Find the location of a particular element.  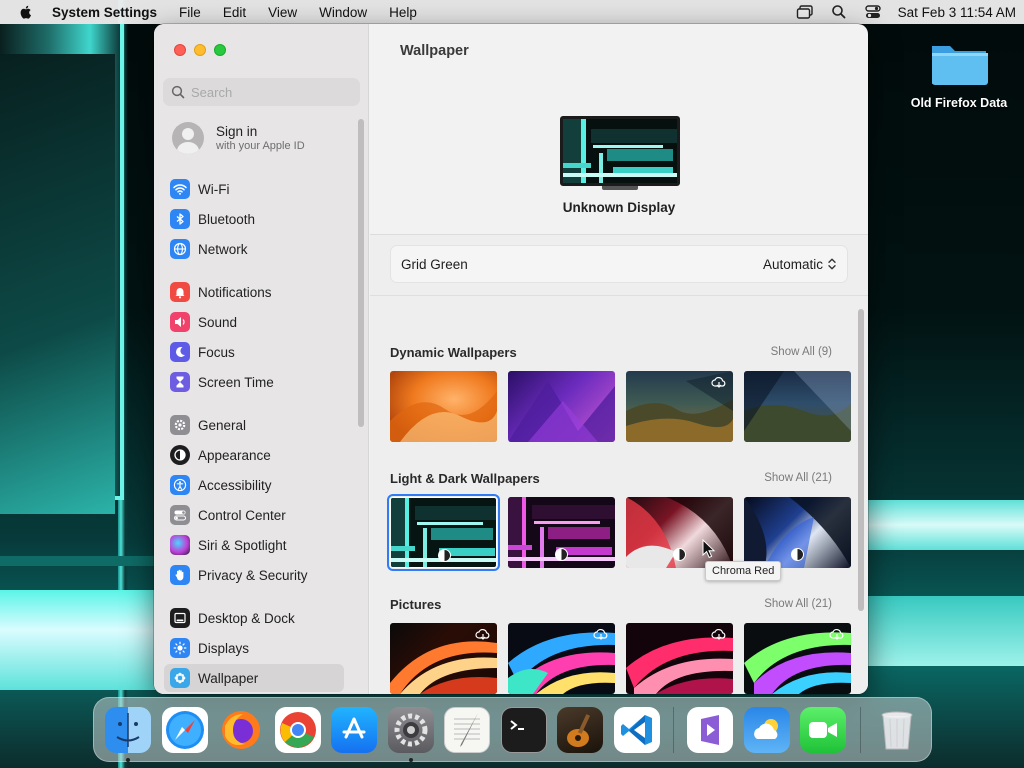

sidebar-item-label: Bluetooth is located at coordinates (227, 219).